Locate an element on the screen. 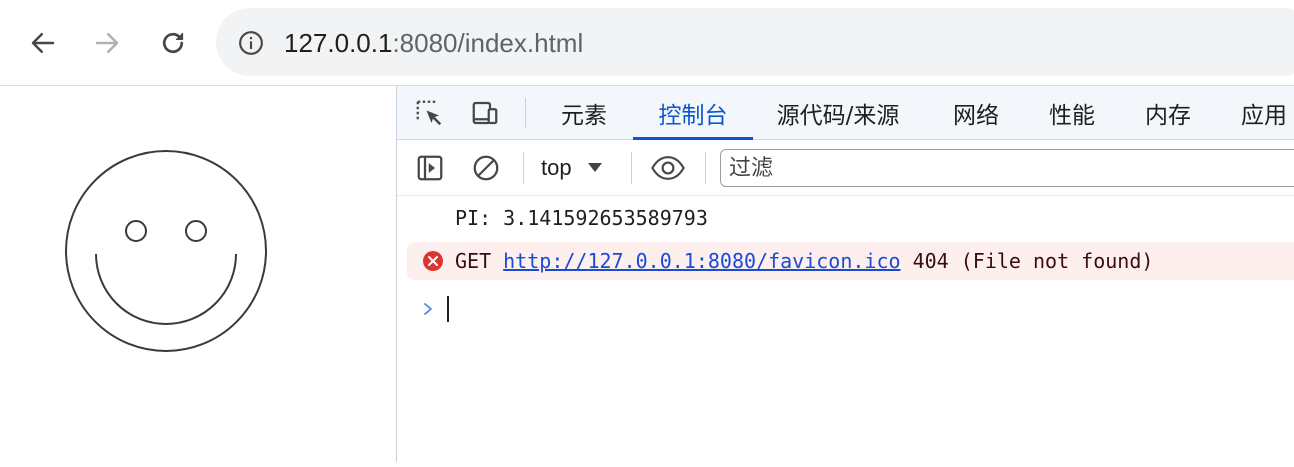  clear-console-icon is located at coordinates (486, 168).